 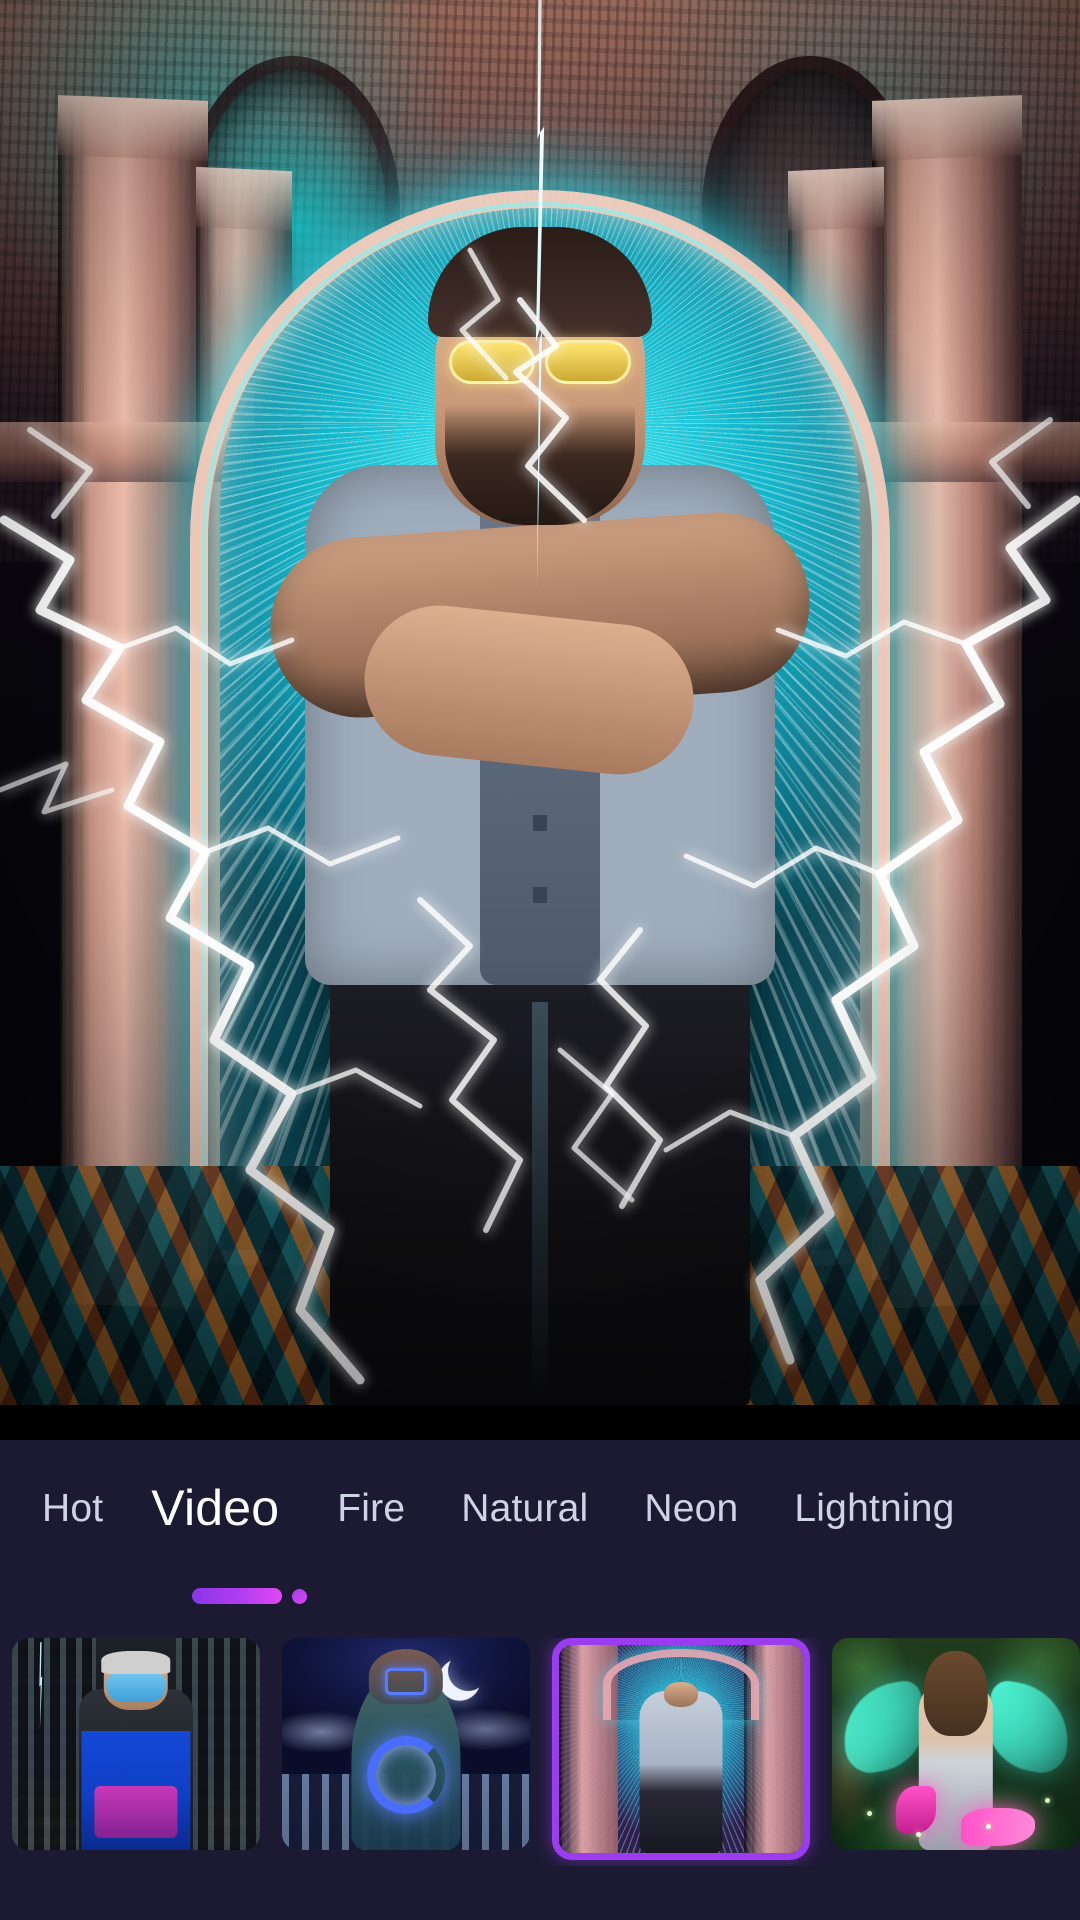 What do you see at coordinates (468, 1671) in the screenshot?
I see `thumb2-crescent-moon-icon` at bounding box center [468, 1671].